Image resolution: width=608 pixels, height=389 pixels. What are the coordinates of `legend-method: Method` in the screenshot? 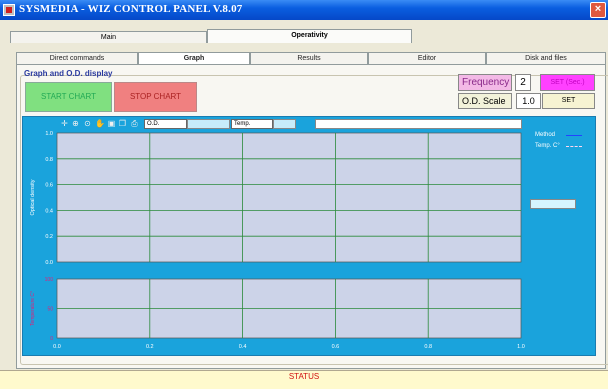 It's located at (545, 135).